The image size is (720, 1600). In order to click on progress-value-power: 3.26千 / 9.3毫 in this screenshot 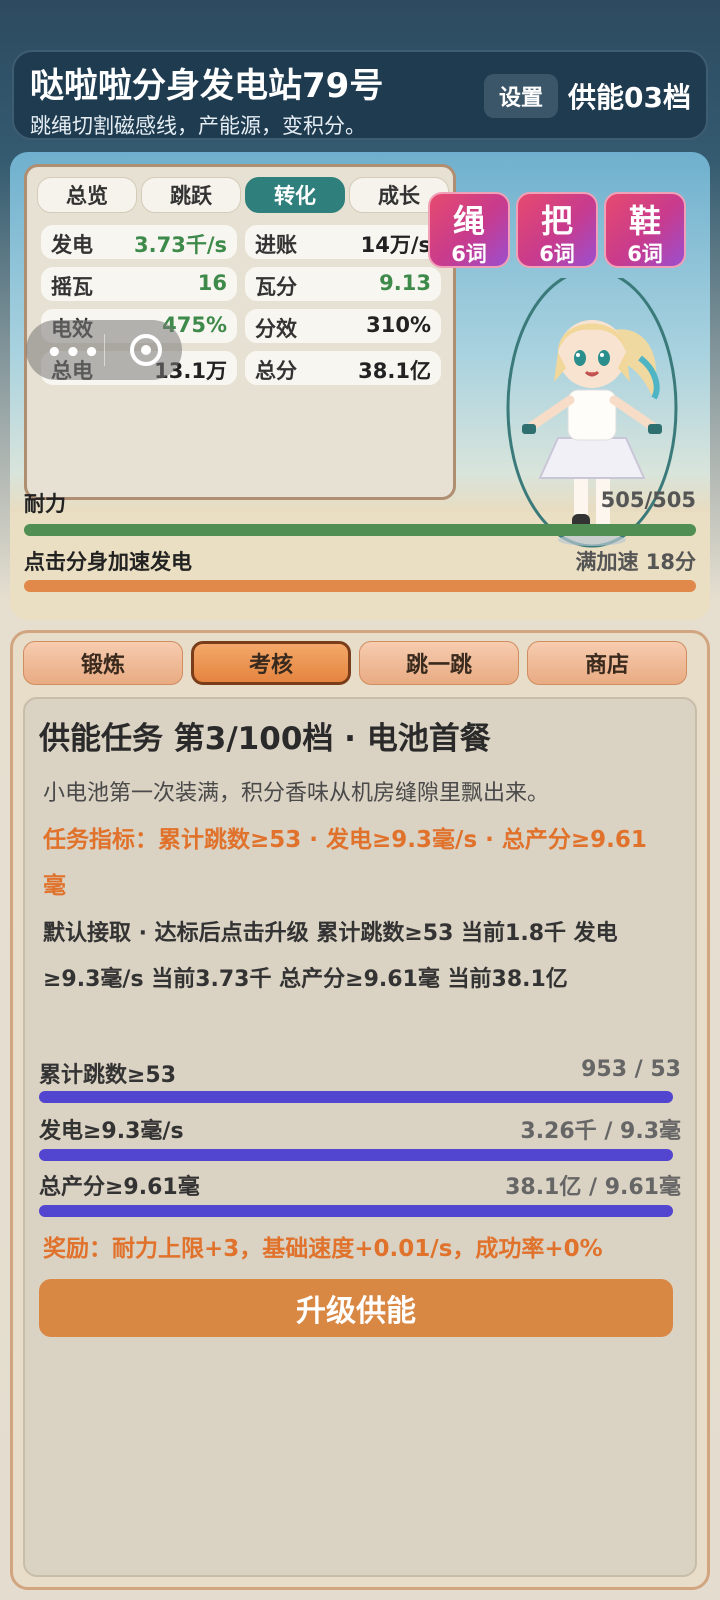, I will do `click(600, 1131)`.